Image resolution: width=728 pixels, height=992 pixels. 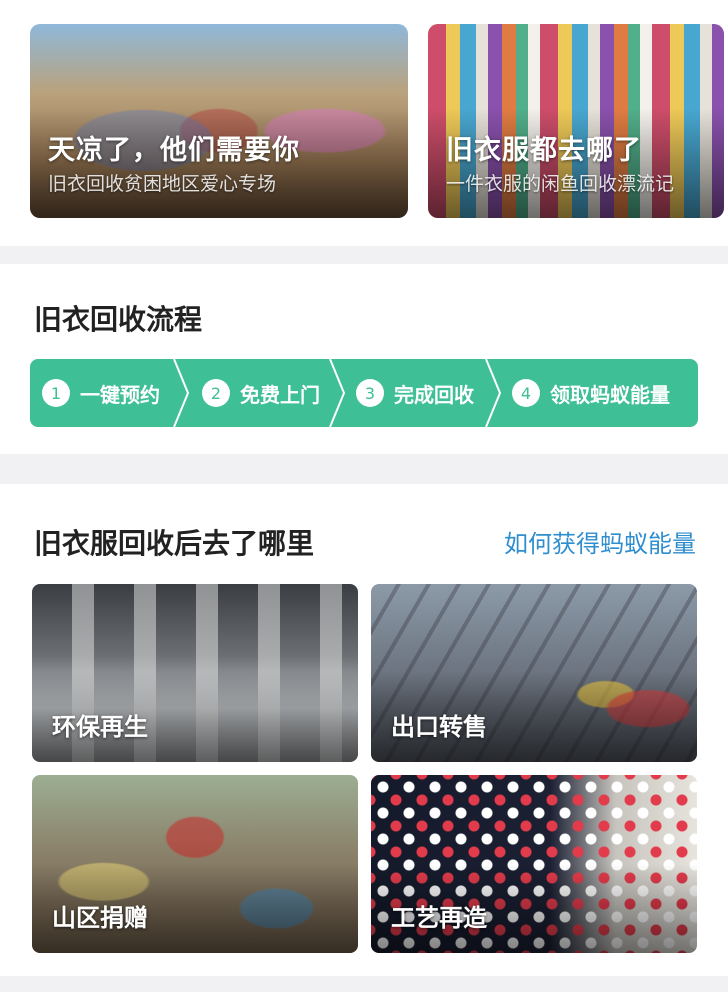 What do you see at coordinates (100, 918) in the screenshot?
I see `tile-label: 山区捐赠` at bounding box center [100, 918].